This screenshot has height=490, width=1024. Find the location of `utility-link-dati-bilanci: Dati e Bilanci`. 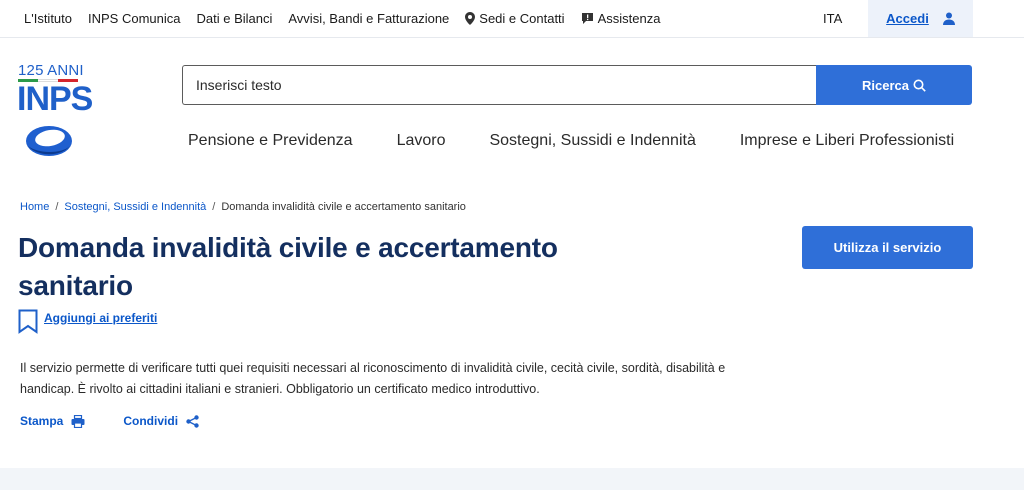

utility-link-dati-bilanci: Dati e Bilanci is located at coordinates (235, 18).